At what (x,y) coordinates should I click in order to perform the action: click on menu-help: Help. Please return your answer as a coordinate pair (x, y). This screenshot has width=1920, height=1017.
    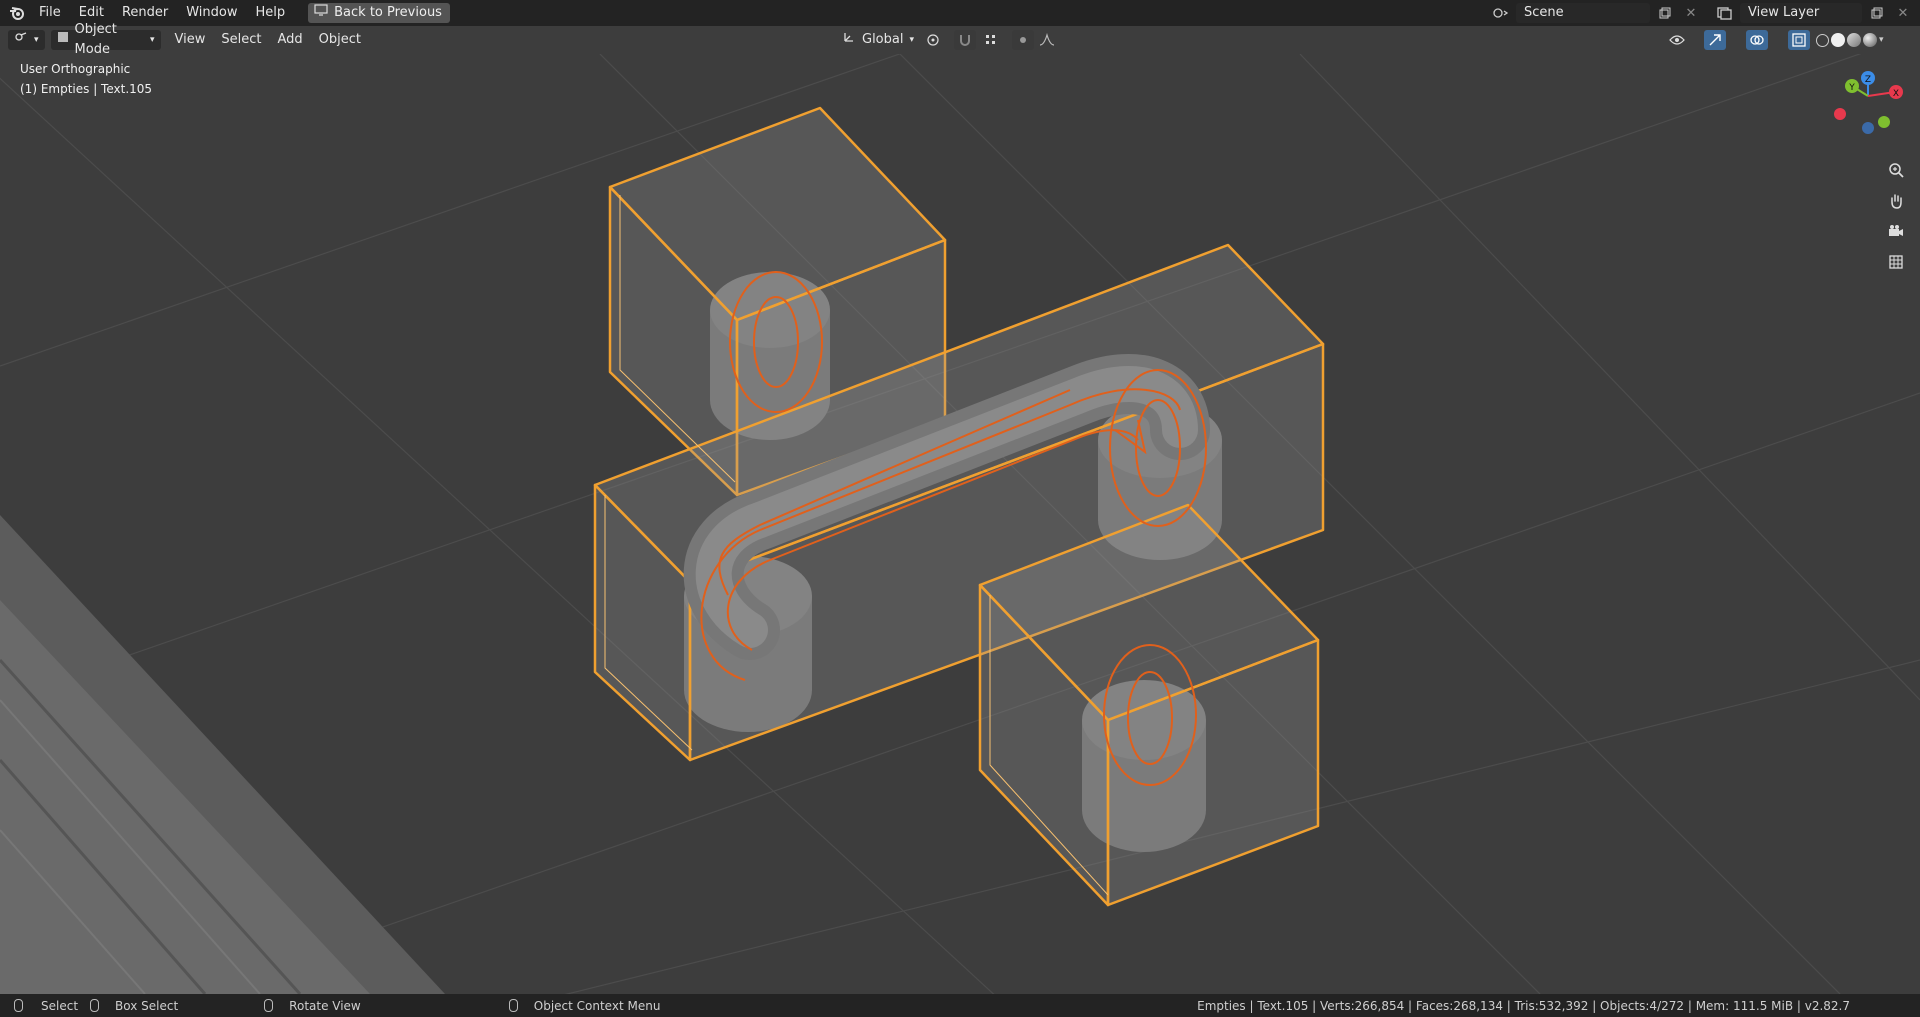
    Looking at the image, I should click on (271, 13).